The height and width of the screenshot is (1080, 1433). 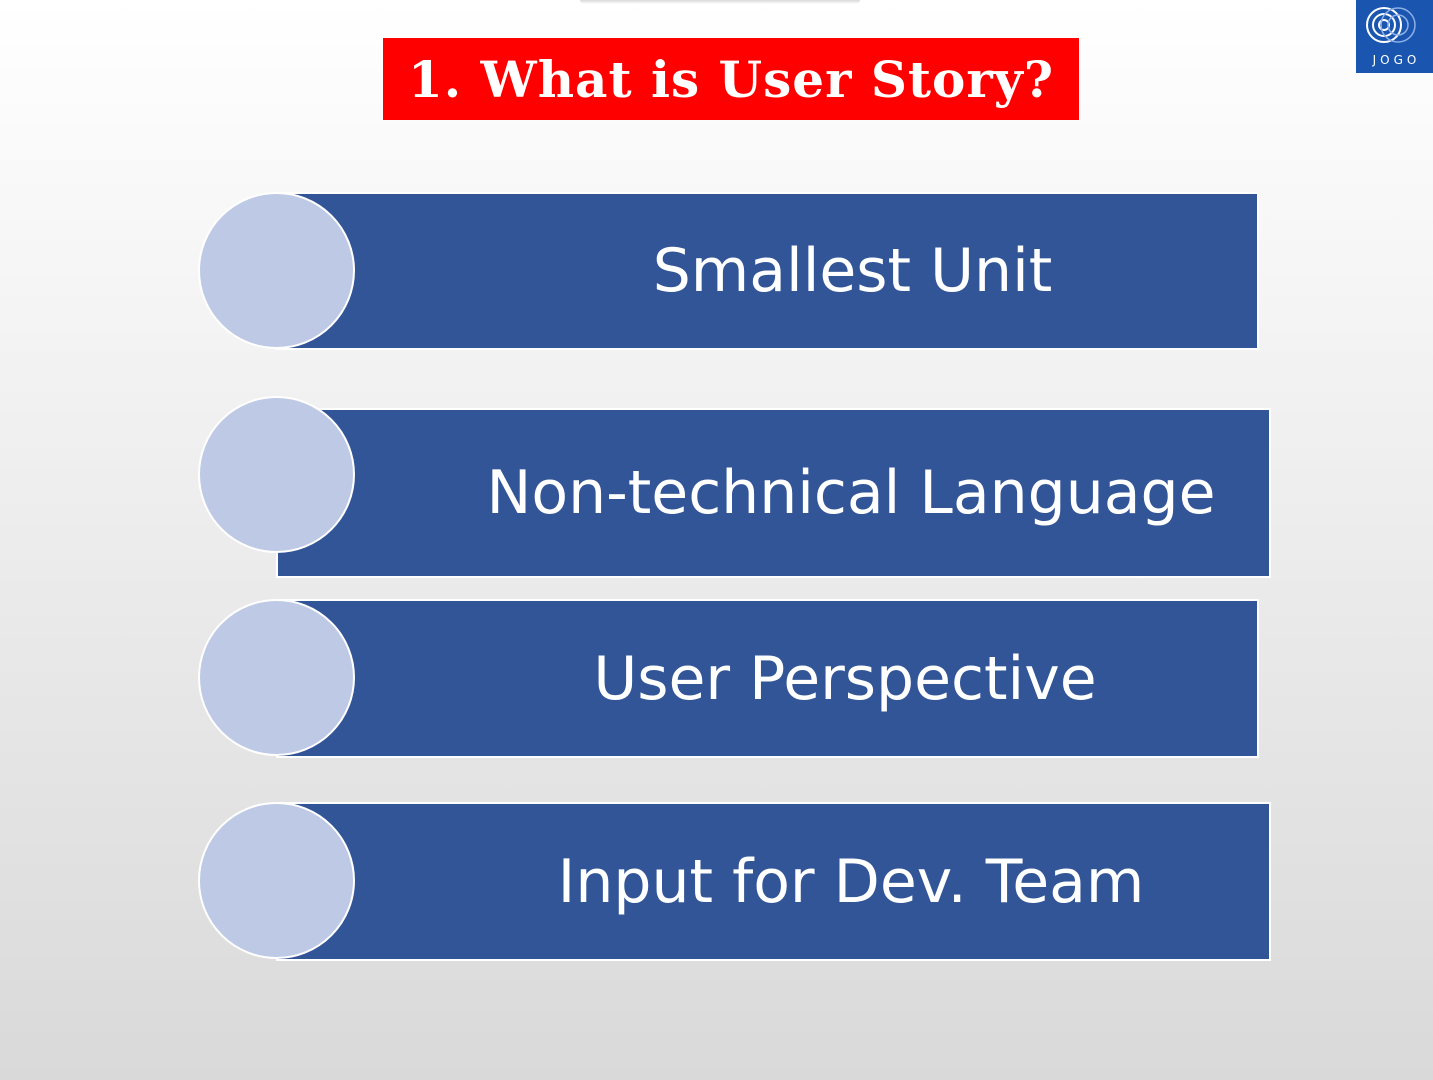 I want to click on item-label: Input for Dev. Team, so click(x=851, y=881).